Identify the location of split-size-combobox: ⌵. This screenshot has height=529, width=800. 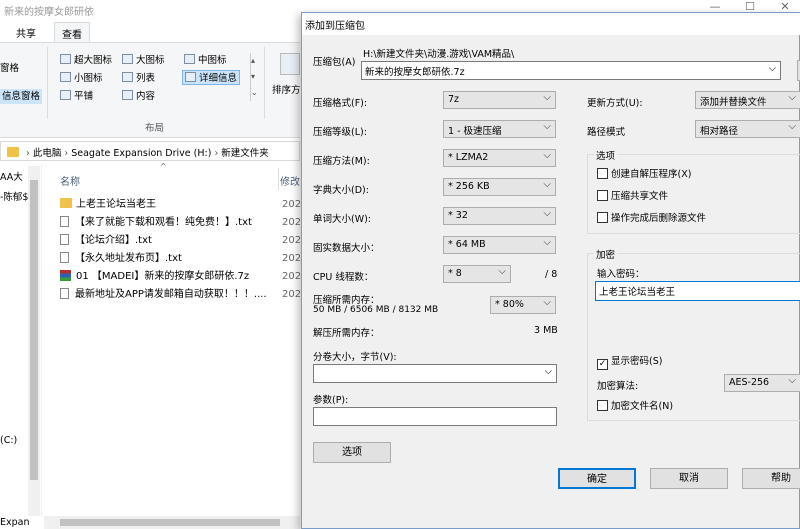
(435, 373).